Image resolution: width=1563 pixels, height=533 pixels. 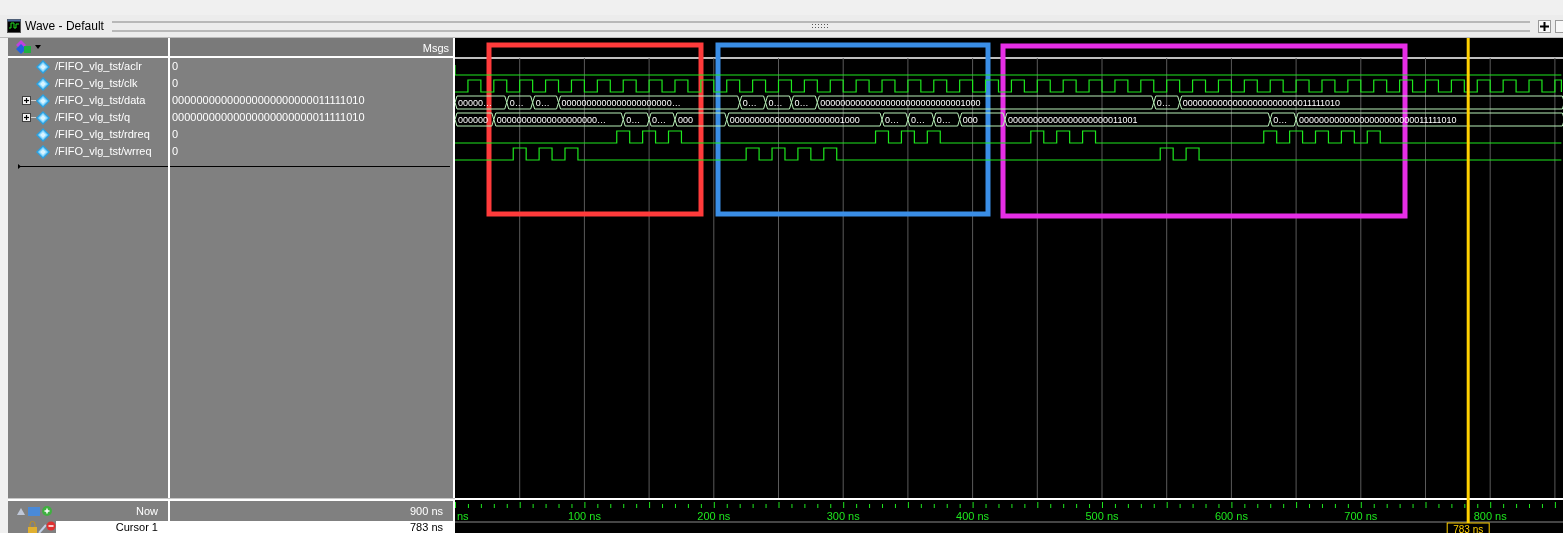 What do you see at coordinates (714, 516) in the screenshot?
I see `time-axis-label: 200 ns` at bounding box center [714, 516].